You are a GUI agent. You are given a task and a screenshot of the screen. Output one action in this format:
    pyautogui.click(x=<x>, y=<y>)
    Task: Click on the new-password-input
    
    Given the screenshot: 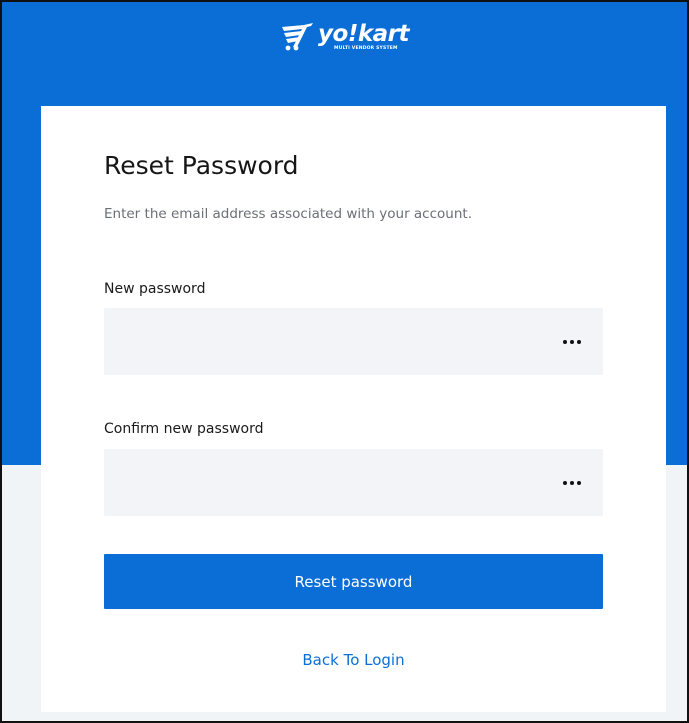 What is the action you would take?
    pyautogui.click(x=353, y=341)
    